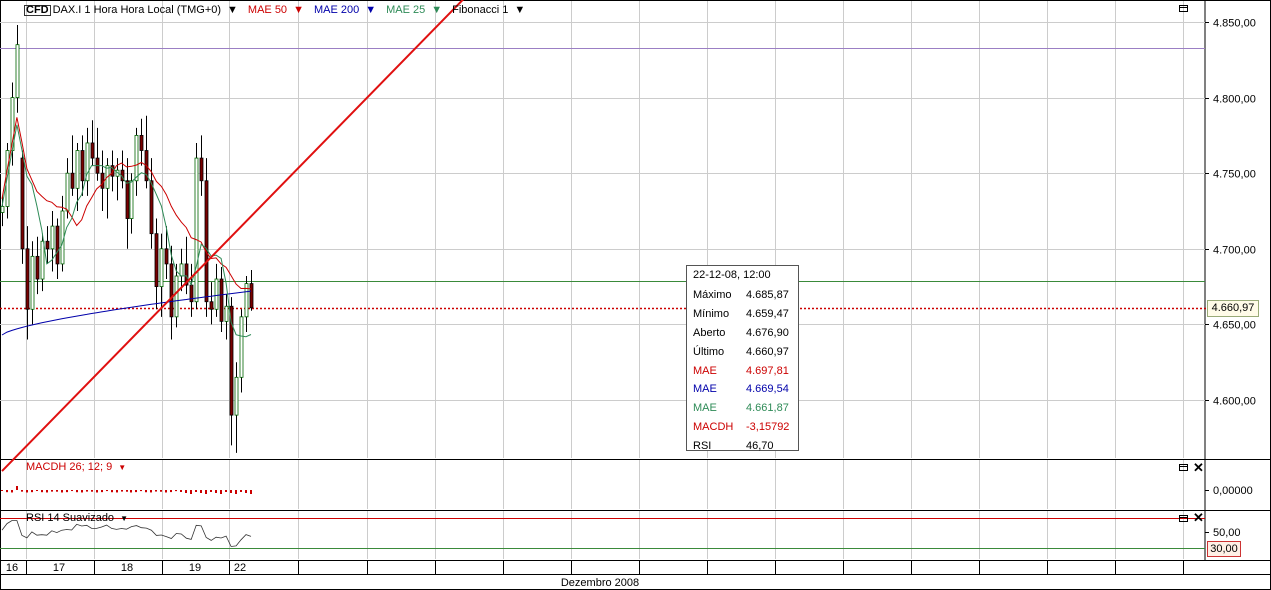  I want to click on y-tick-label: 4.750,00, so click(1234, 175).